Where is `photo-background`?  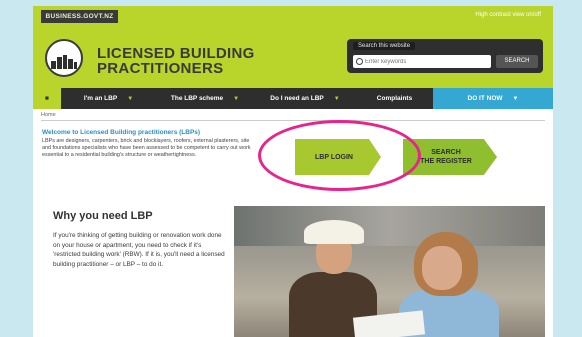
photo-background is located at coordinates (389, 226).